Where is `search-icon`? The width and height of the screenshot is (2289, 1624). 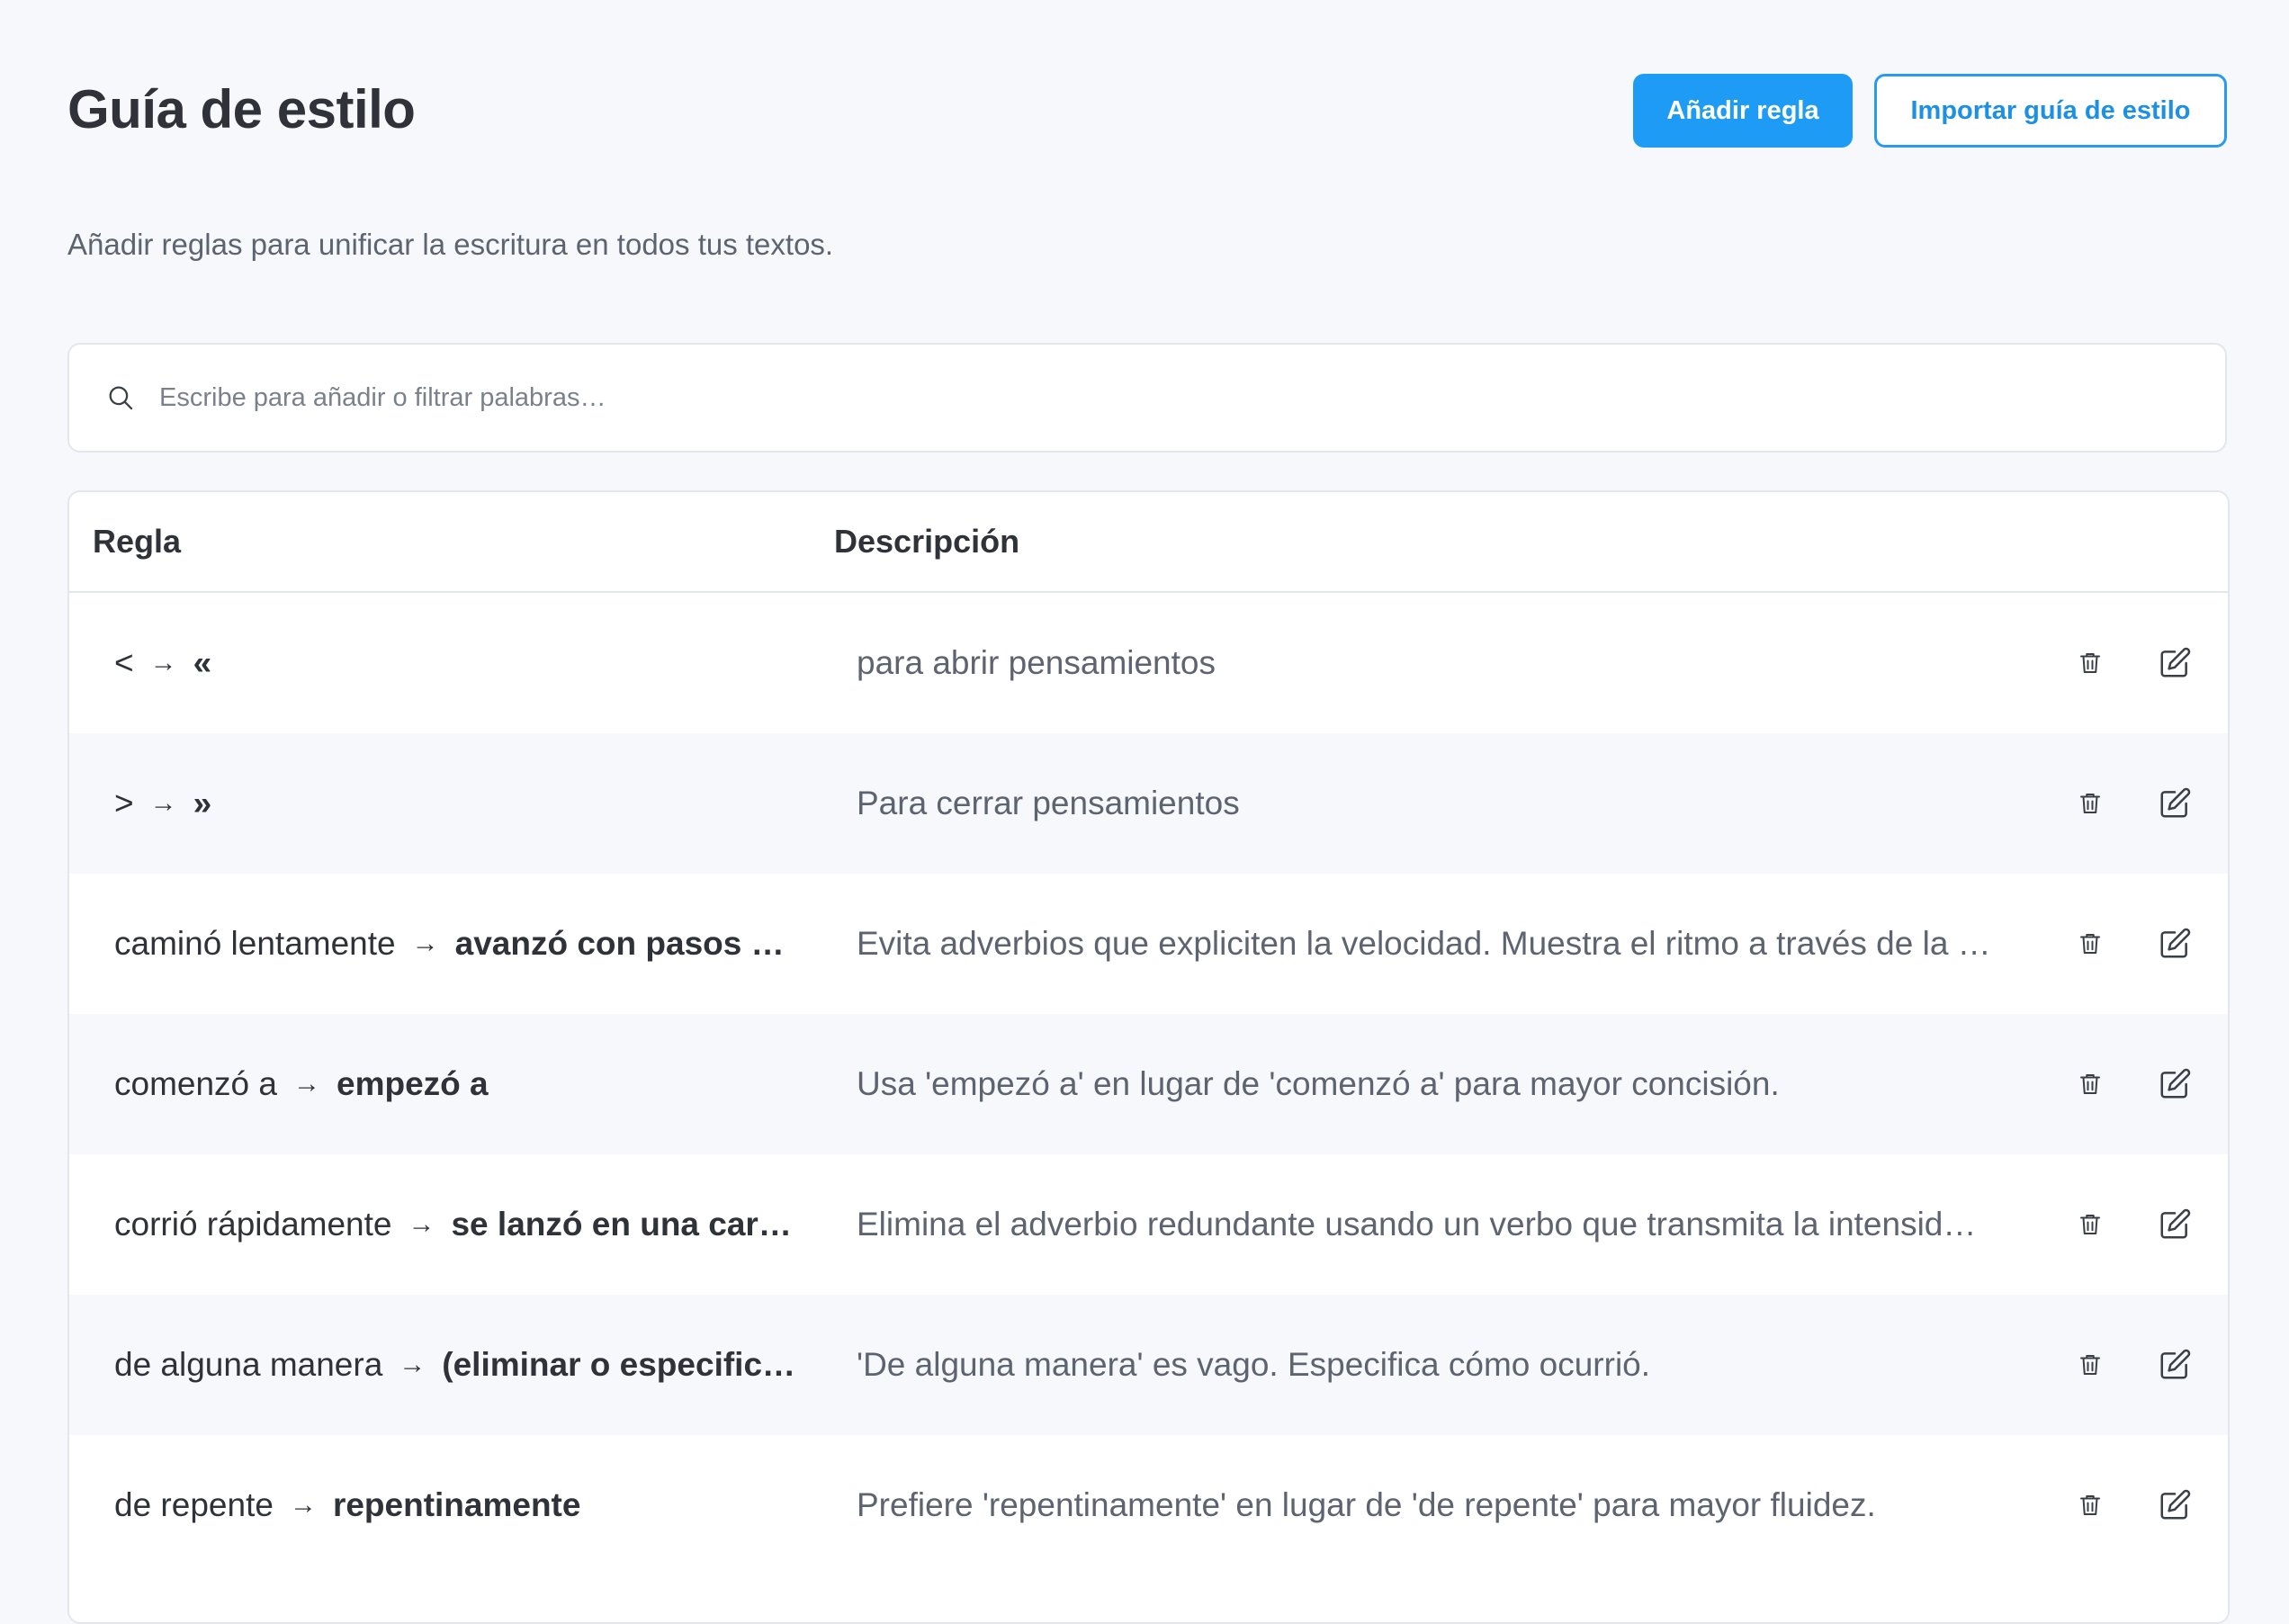 search-icon is located at coordinates (120, 397).